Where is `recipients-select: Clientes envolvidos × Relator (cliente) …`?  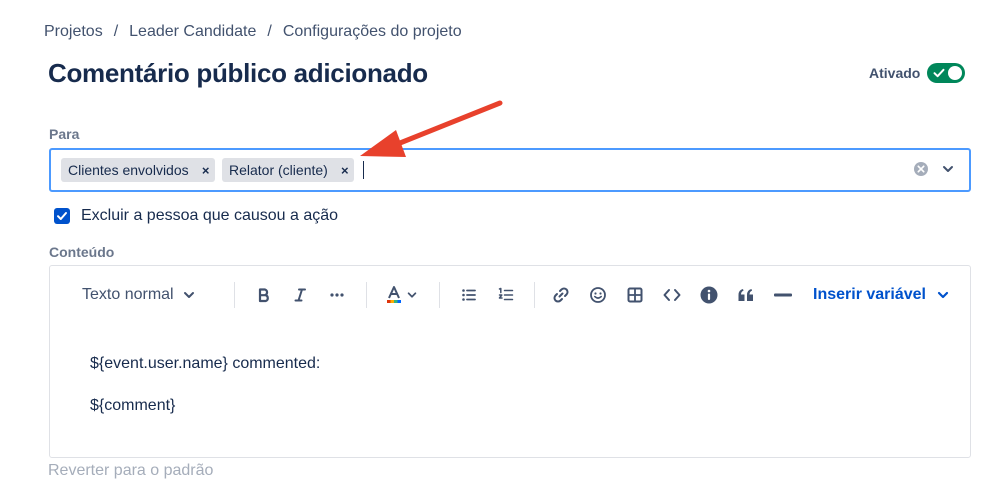
recipients-select: Clientes envolvidos × Relator (cliente) … is located at coordinates (510, 170).